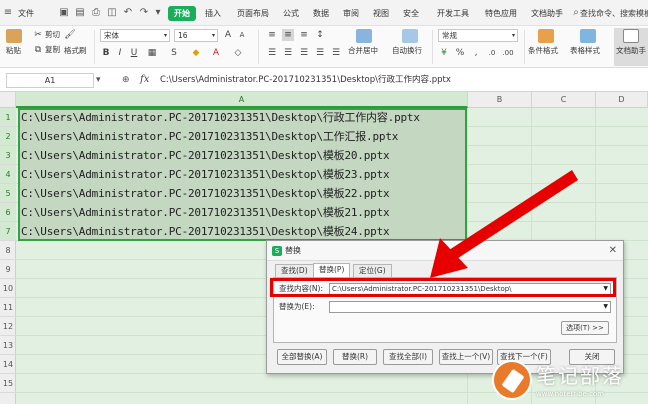 Image resolution: width=648 pixels, height=404 pixels. I want to click on align-top-icon: ≡, so click(272, 35).